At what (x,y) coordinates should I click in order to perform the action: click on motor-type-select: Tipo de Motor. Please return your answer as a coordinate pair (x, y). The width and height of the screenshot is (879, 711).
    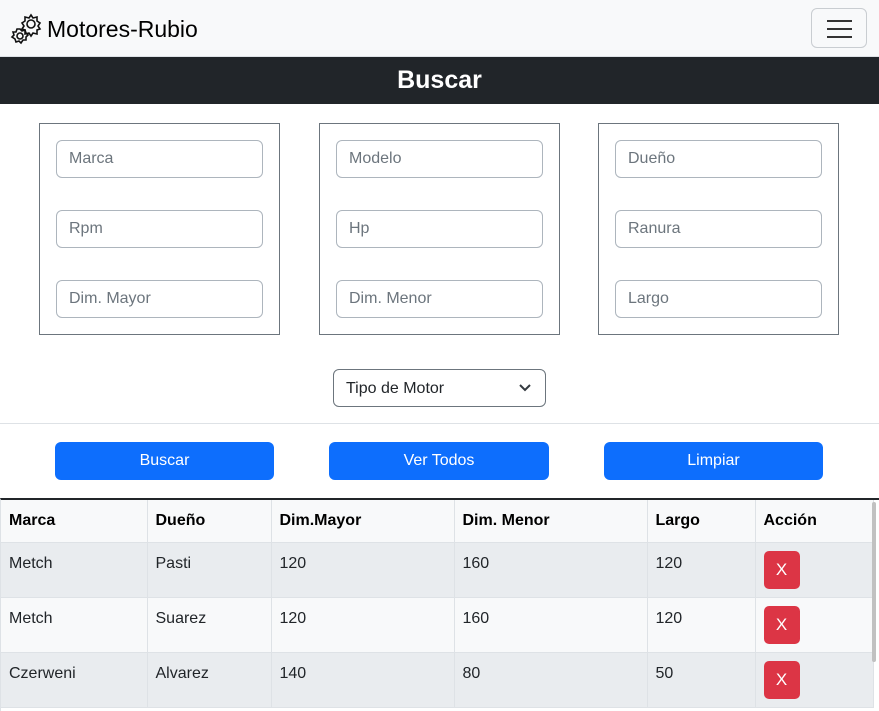
    Looking at the image, I should click on (439, 388).